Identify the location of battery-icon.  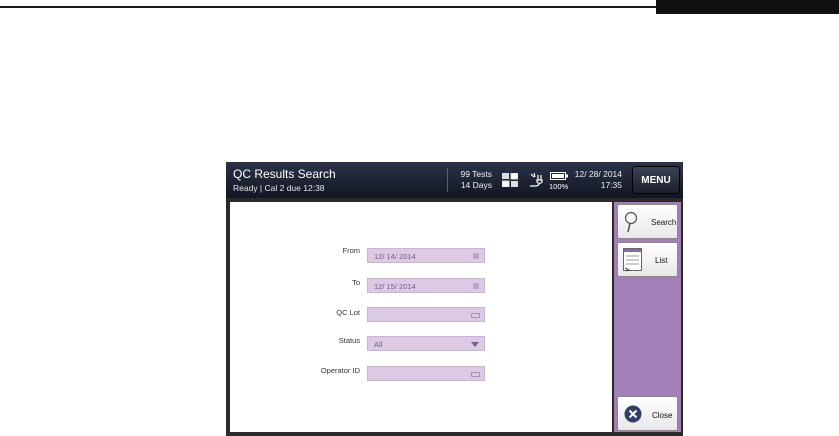
(559, 176).